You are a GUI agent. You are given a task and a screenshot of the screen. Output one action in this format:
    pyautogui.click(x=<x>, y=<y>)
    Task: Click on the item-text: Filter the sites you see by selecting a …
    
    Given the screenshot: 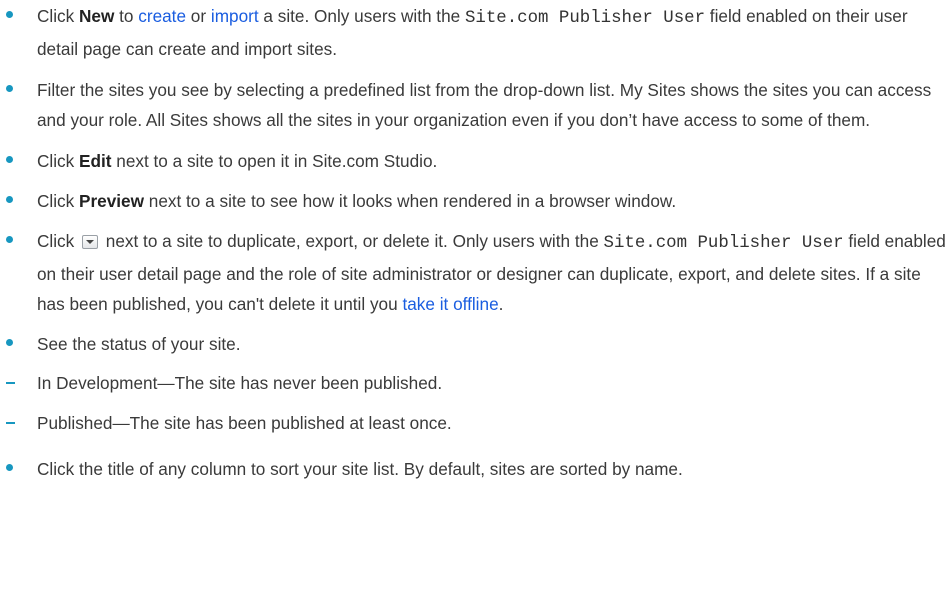 What is the action you would take?
    pyautogui.click(x=484, y=105)
    